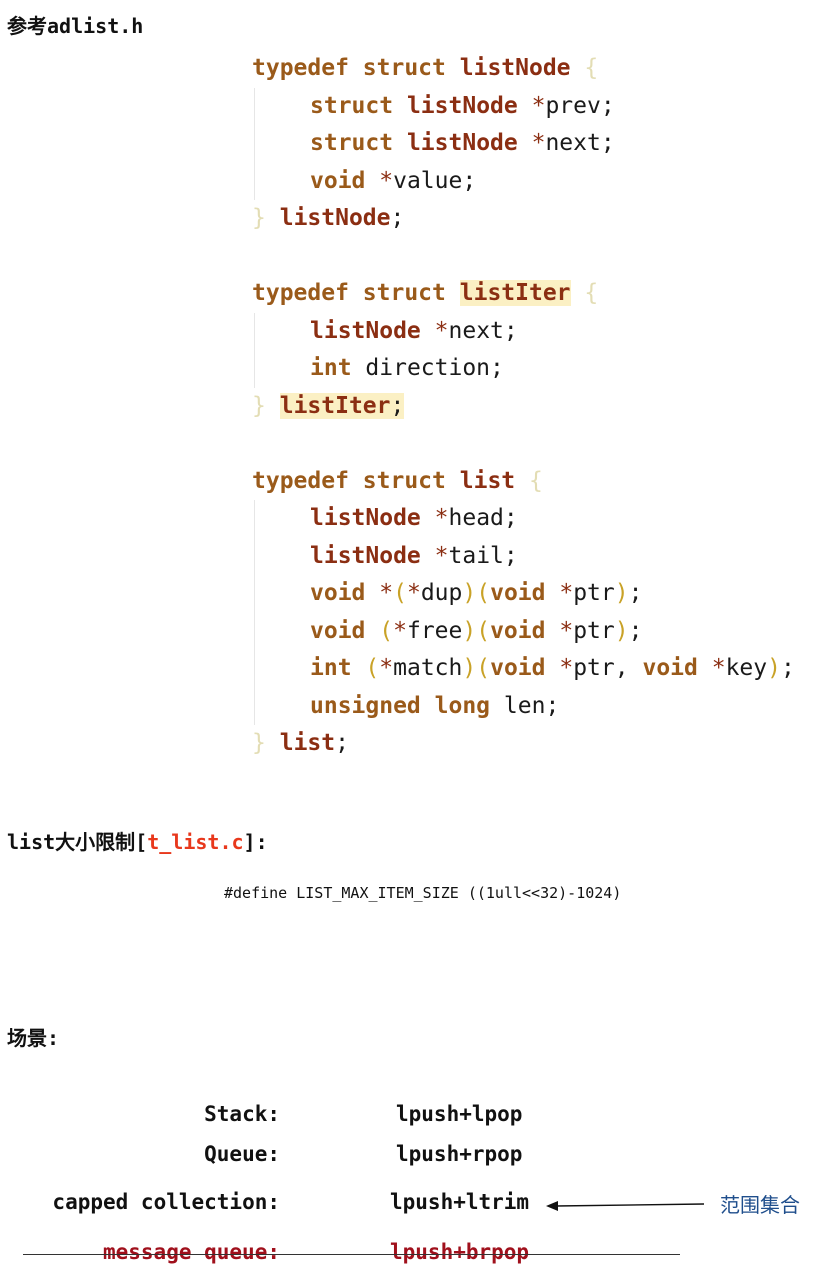 The image size is (826, 1273). Describe the element at coordinates (77, 842) in the screenshot. I see `size-limit-prefix: list大小限制[` at that location.